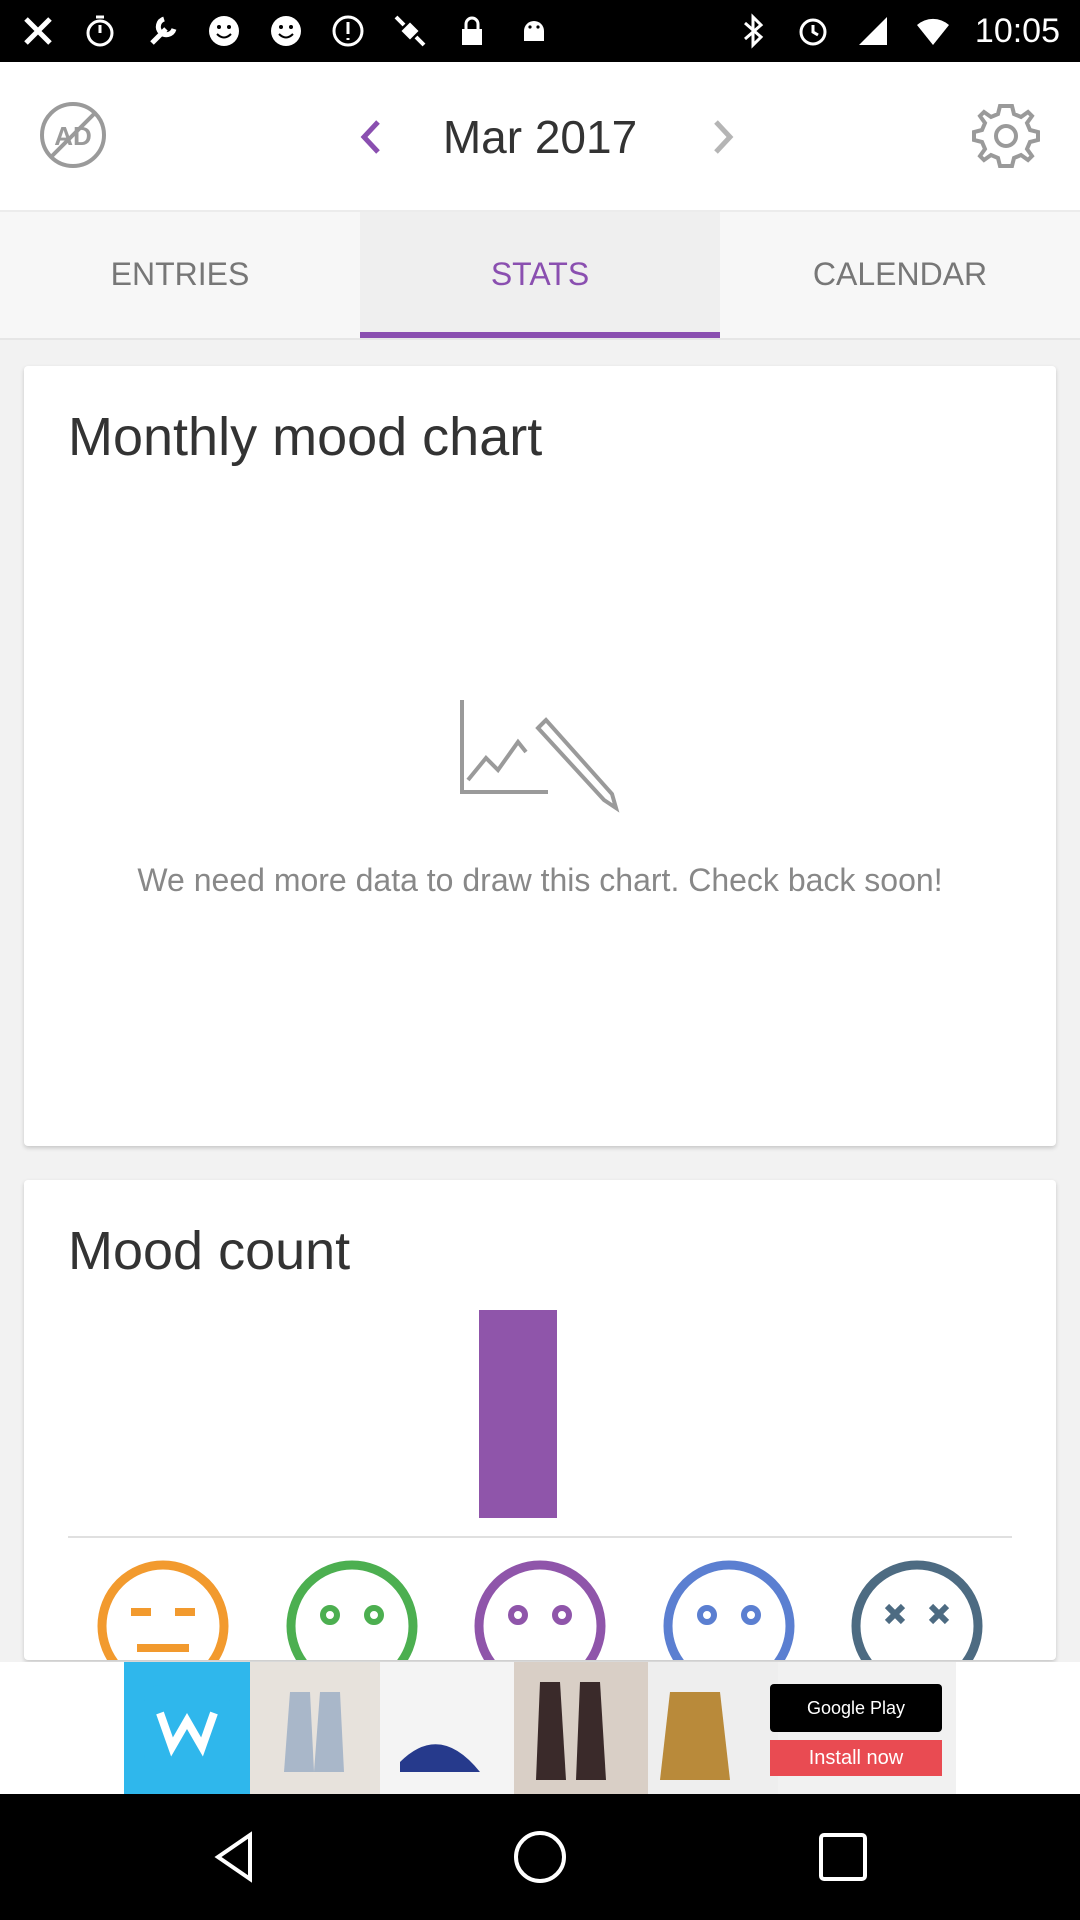  I want to click on alarm-icon, so click(813, 32).